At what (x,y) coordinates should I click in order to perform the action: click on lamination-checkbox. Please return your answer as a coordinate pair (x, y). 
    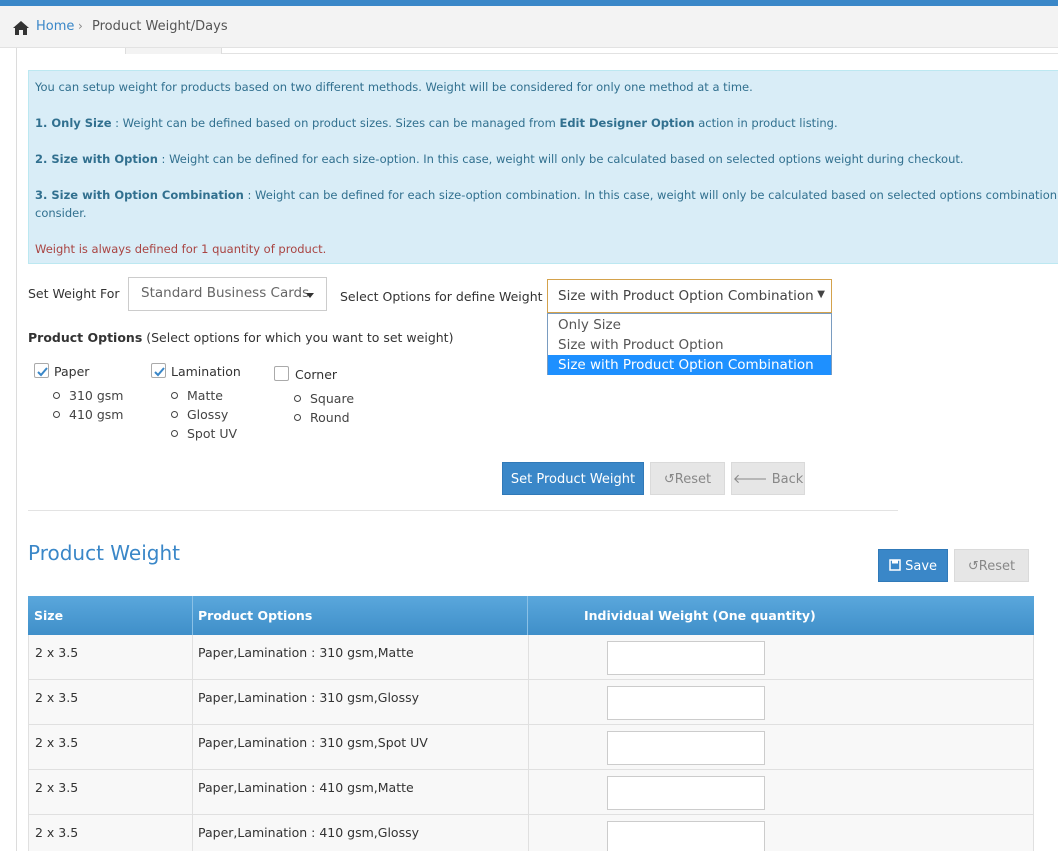
    Looking at the image, I should click on (158, 370).